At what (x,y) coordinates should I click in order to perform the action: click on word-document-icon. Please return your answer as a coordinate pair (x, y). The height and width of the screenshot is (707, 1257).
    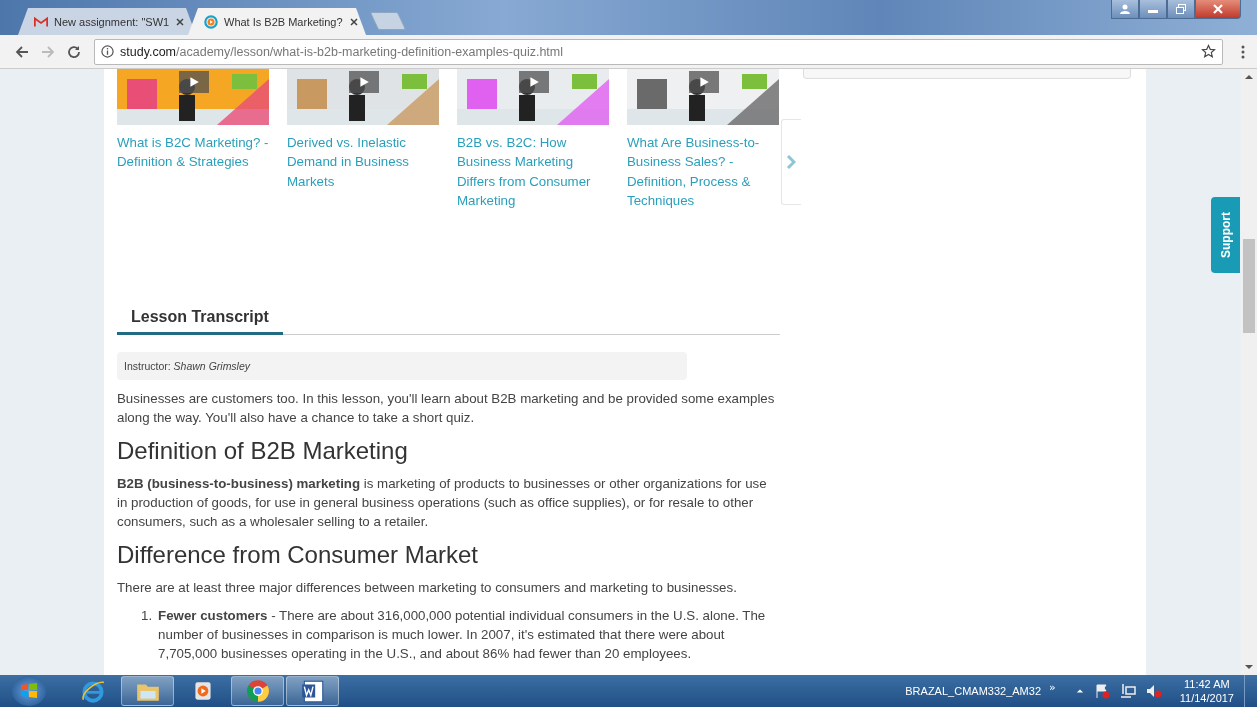
    Looking at the image, I should click on (312, 691).